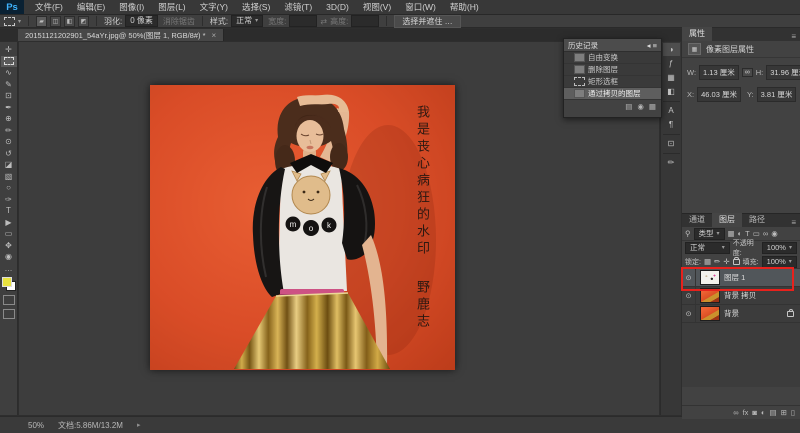 Image resolution: width=800 pixels, height=433 pixels. Describe the element at coordinates (91, 7) in the screenshot. I see `menu-item-edit: 编辑(E)` at that location.